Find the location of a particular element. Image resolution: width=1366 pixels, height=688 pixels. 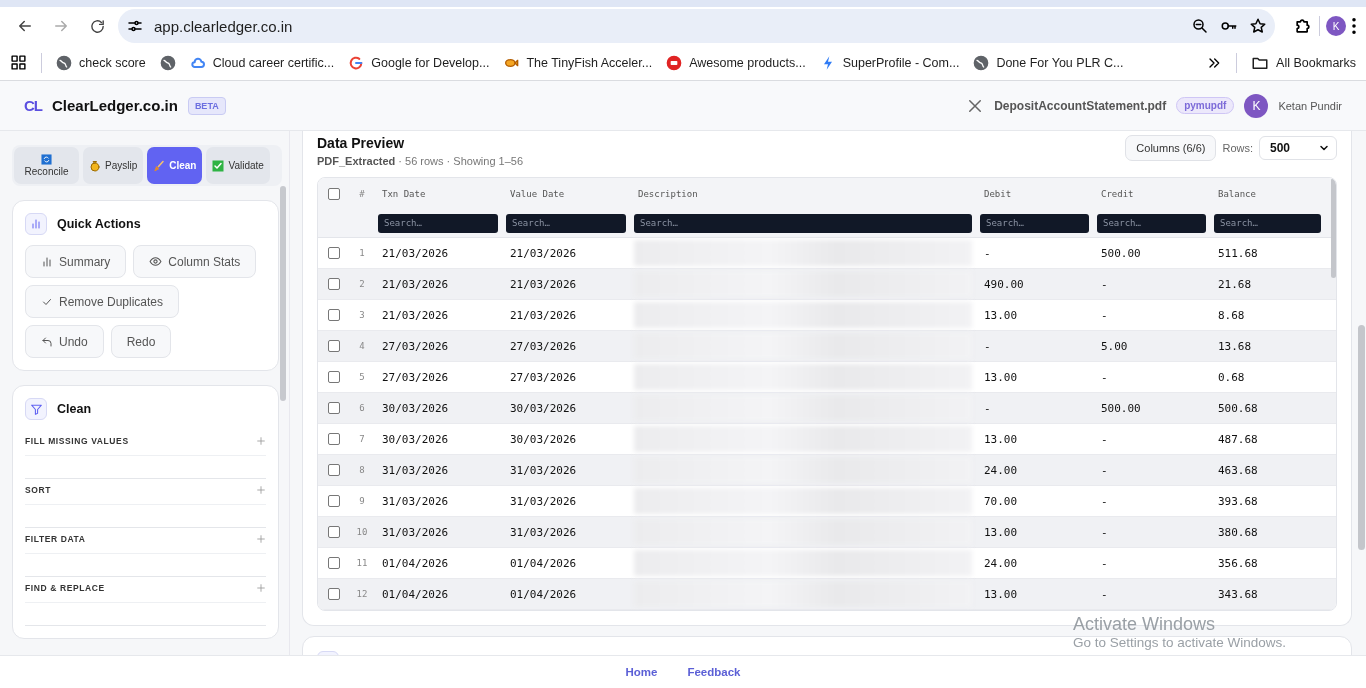

table-cell-text: 21.68 is located at coordinates (1235, 284).